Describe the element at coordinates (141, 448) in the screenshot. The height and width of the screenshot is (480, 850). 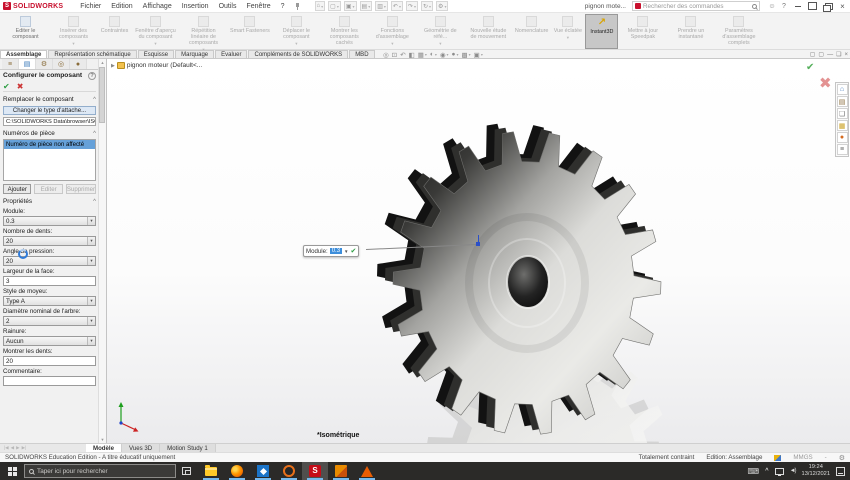
I see `doc-tab-vues-3d: Vues 3D` at that location.